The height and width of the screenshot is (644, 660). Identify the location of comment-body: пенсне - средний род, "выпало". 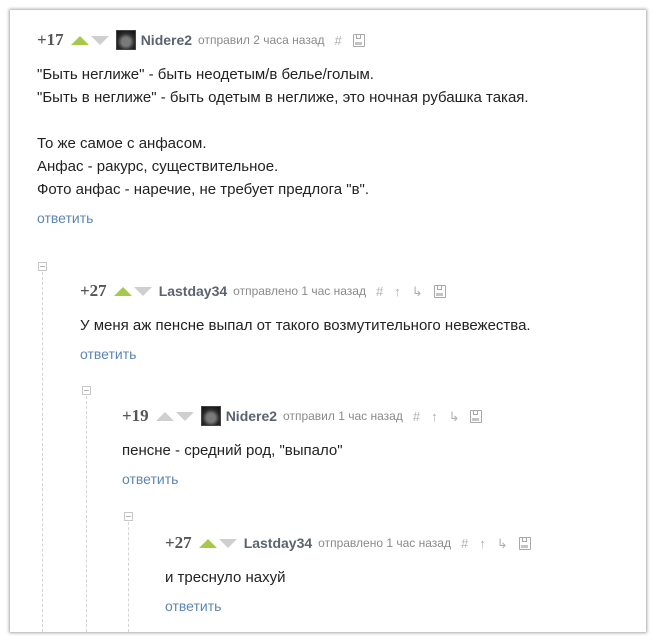
(302, 450).